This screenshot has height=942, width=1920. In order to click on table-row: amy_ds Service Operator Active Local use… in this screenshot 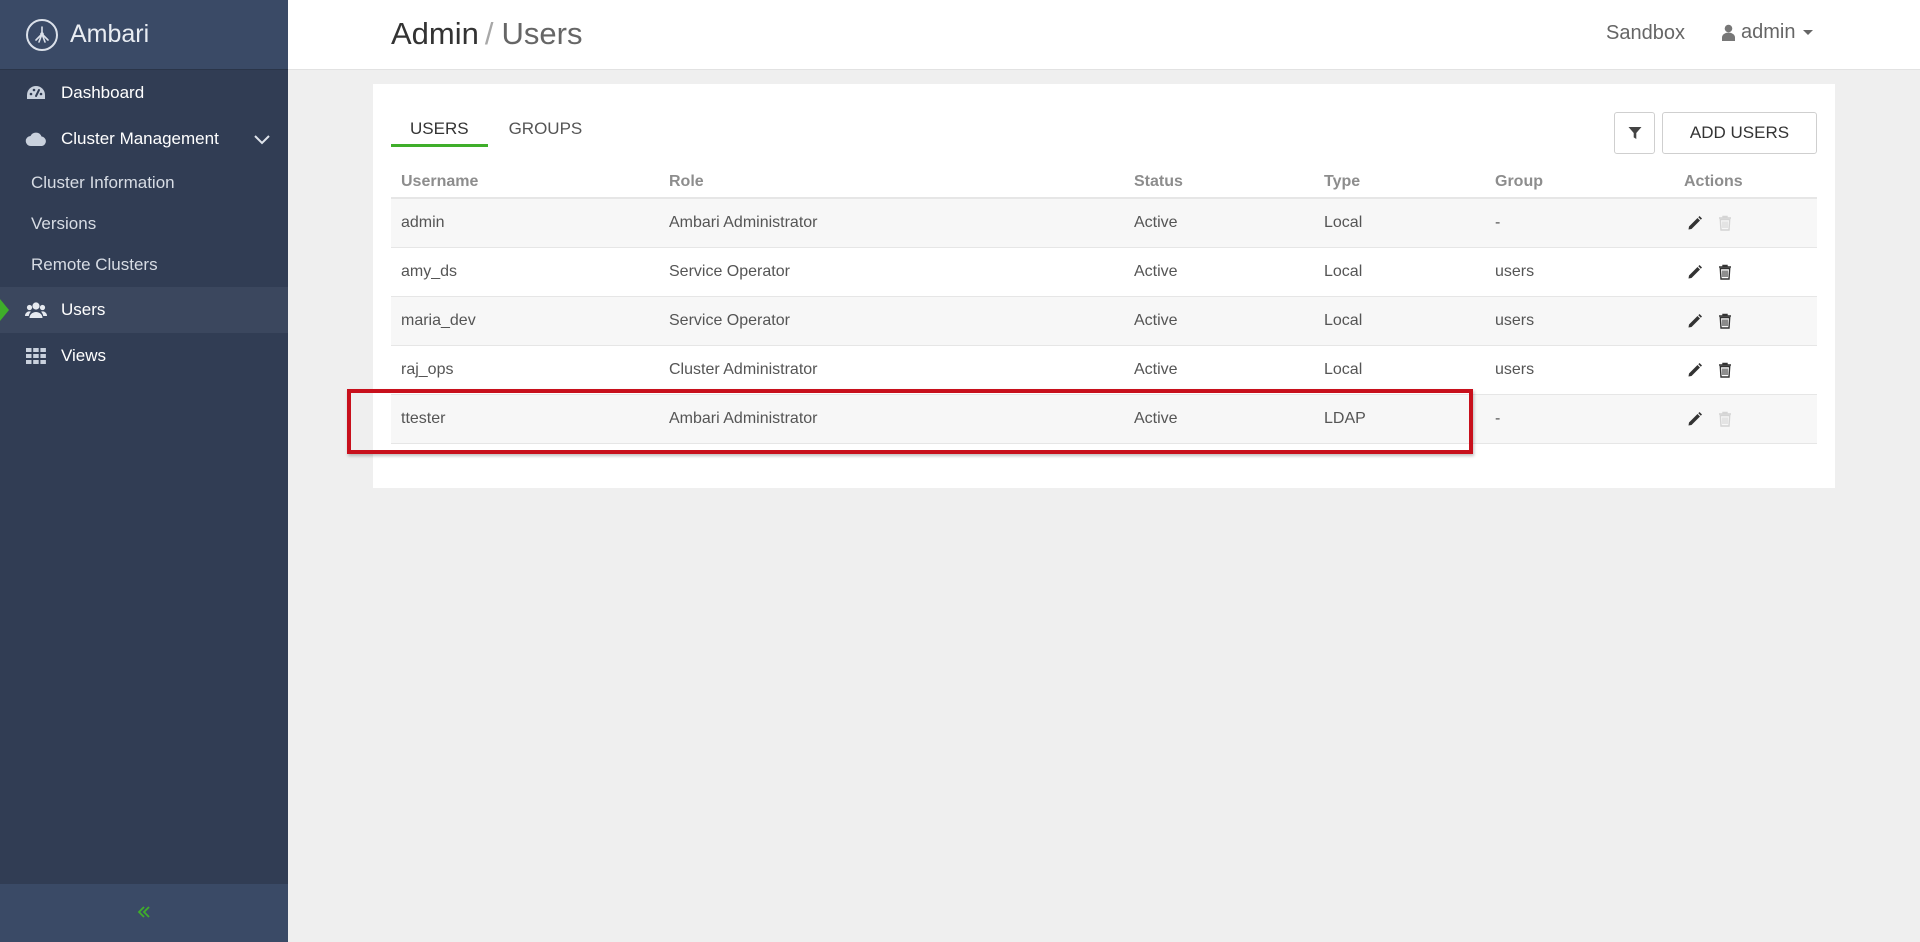, I will do `click(1104, 272)`.